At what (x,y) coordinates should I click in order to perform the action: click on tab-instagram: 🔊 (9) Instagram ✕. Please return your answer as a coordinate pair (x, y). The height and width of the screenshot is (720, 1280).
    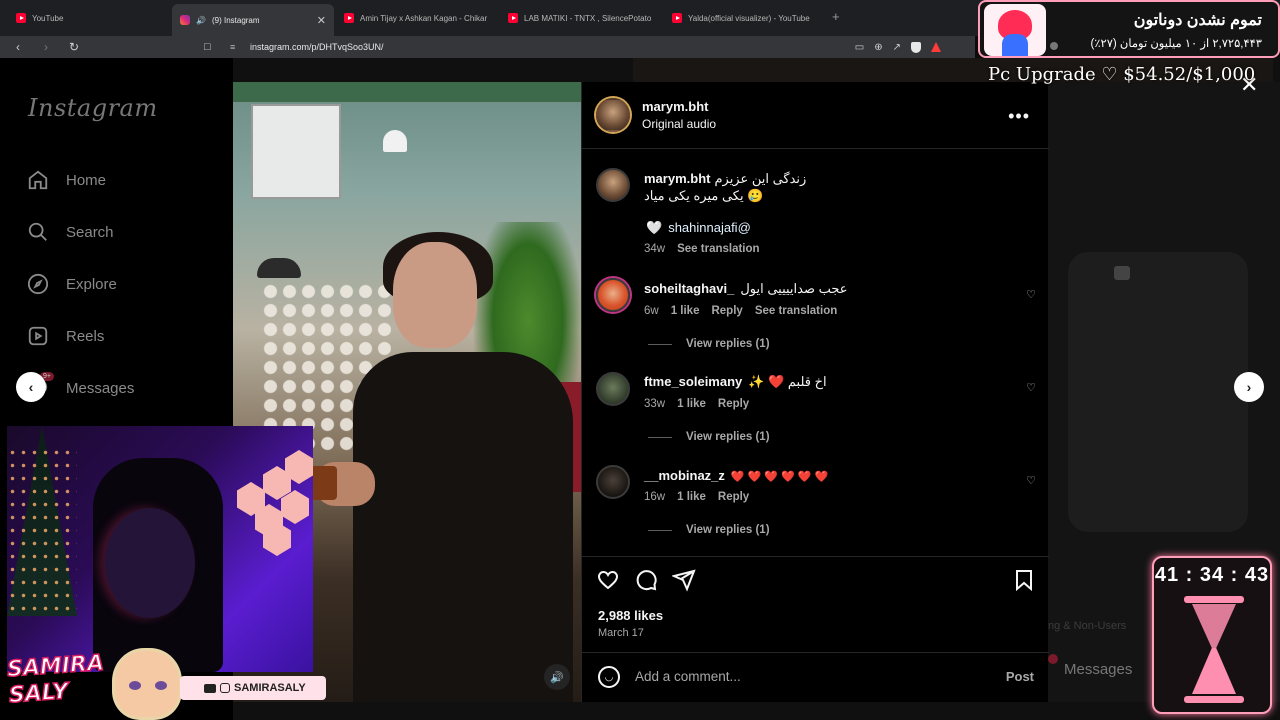
    Looking at the image, I should click on (253, 20).